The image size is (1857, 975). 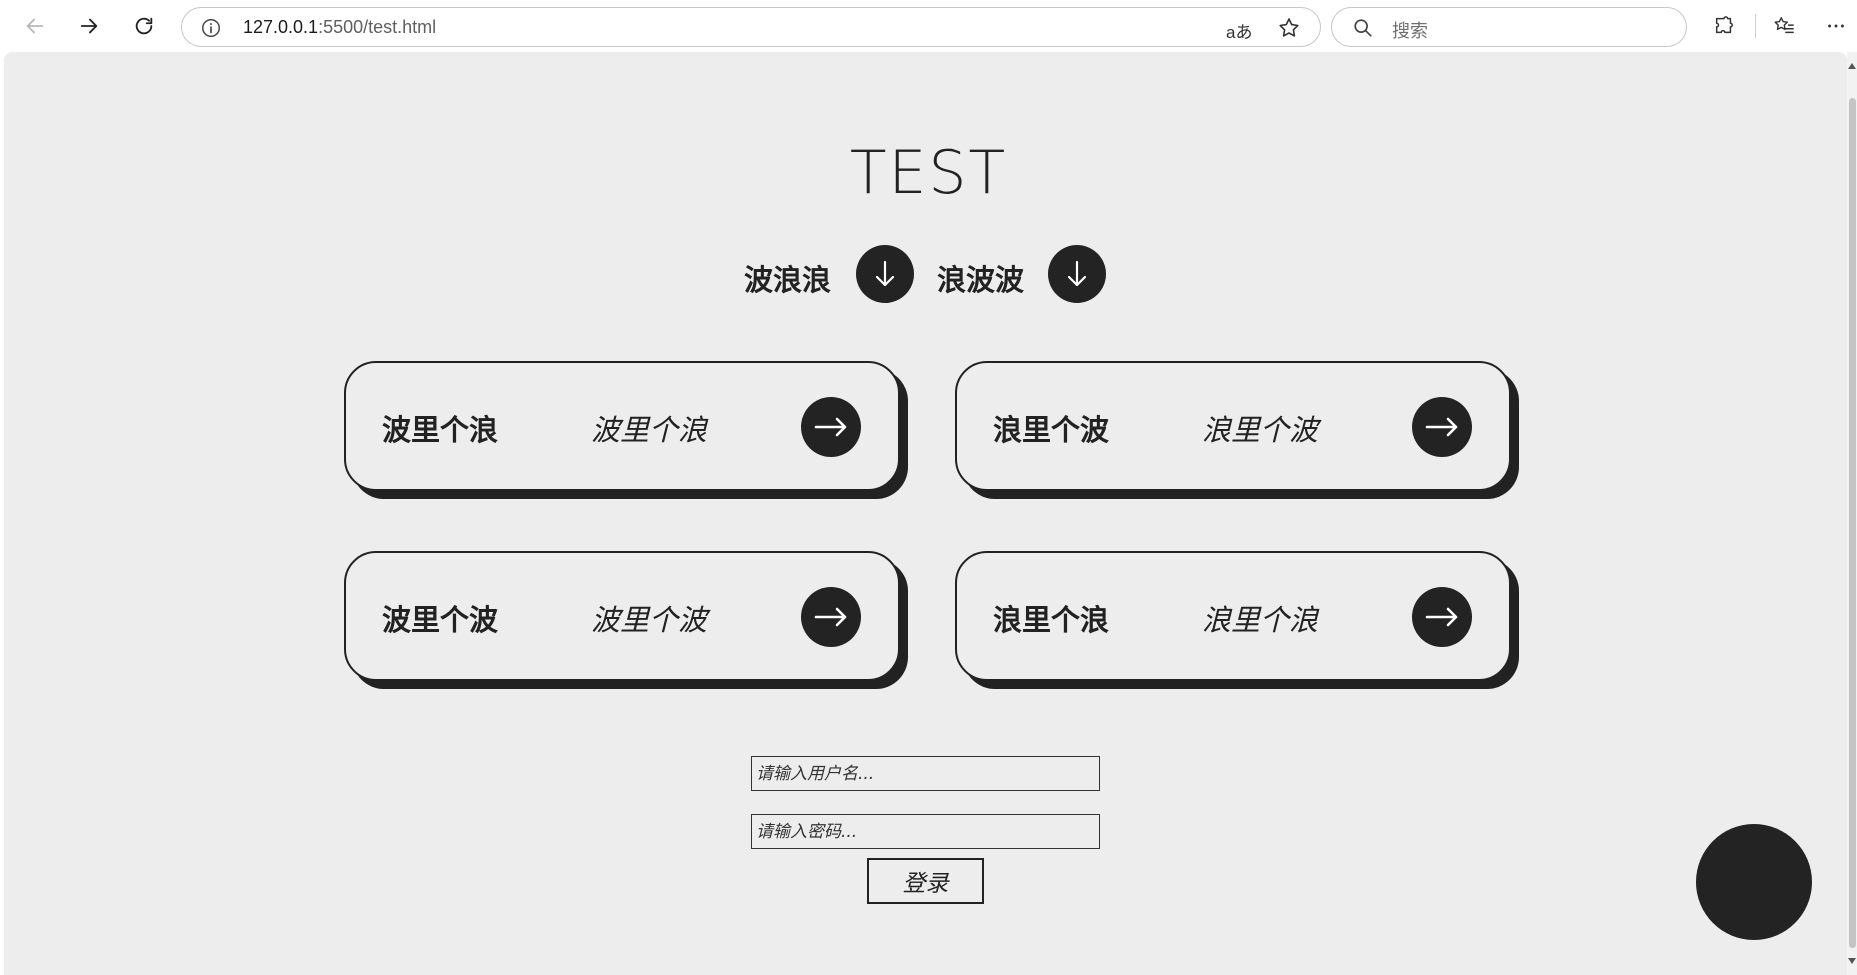 I want to click on card-italic-text: 波里个浪, so click(x=649, y=430).